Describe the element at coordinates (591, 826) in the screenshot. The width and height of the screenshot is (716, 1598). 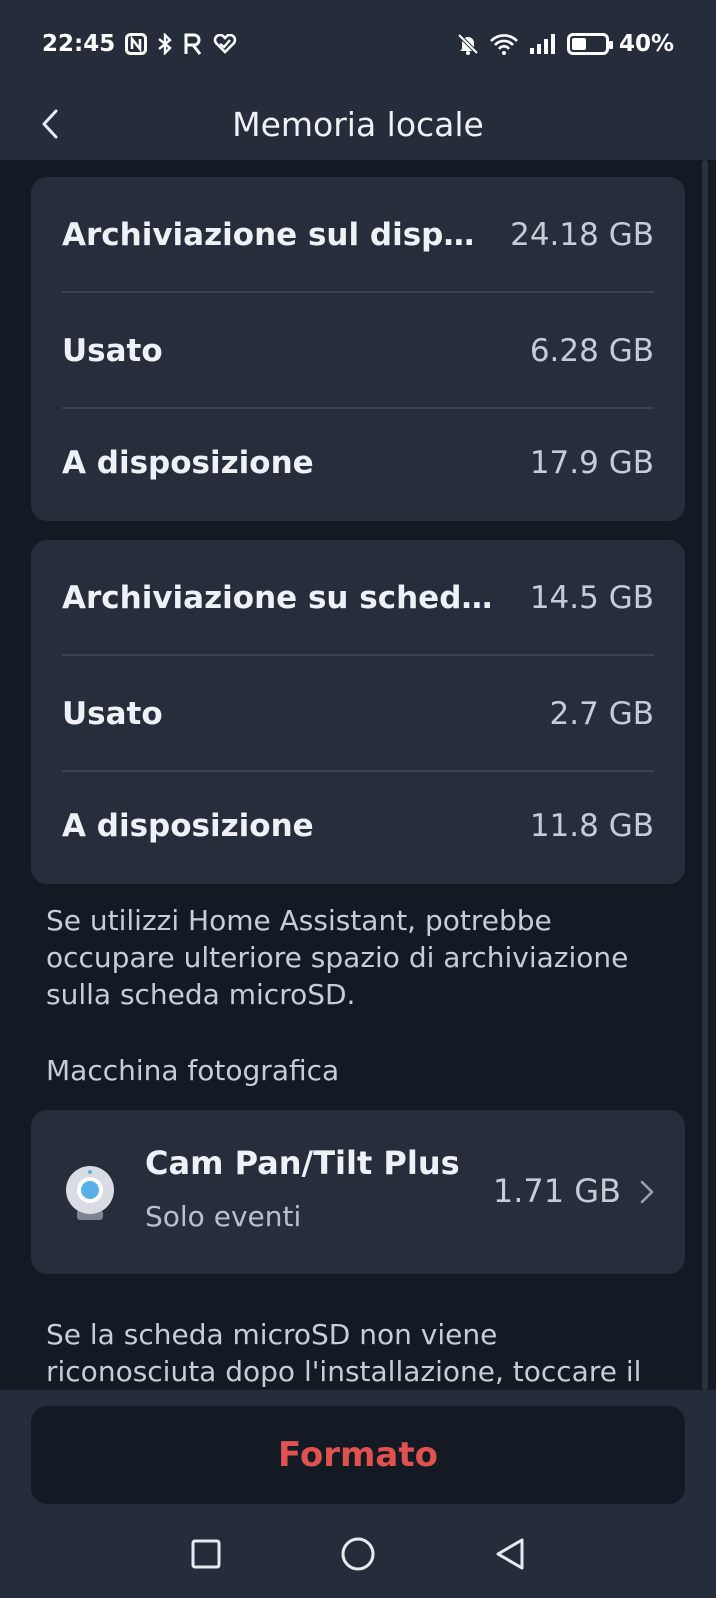
I see `sd-storage-available-value: 11.8 GB` at that location.